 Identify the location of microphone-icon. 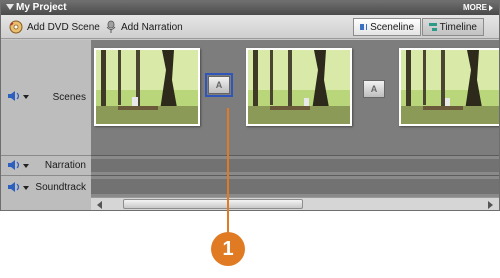
(111, 26).